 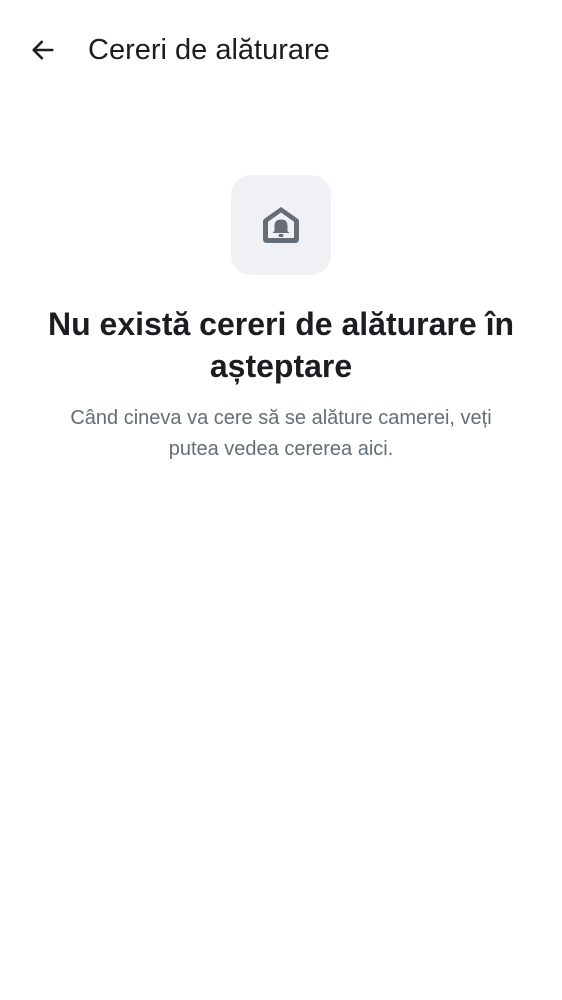 What do you see at coordinates (209, 50) in the screenshot?
I see `page-title: Cereri de alăturare` at bounding box center [209, 50].